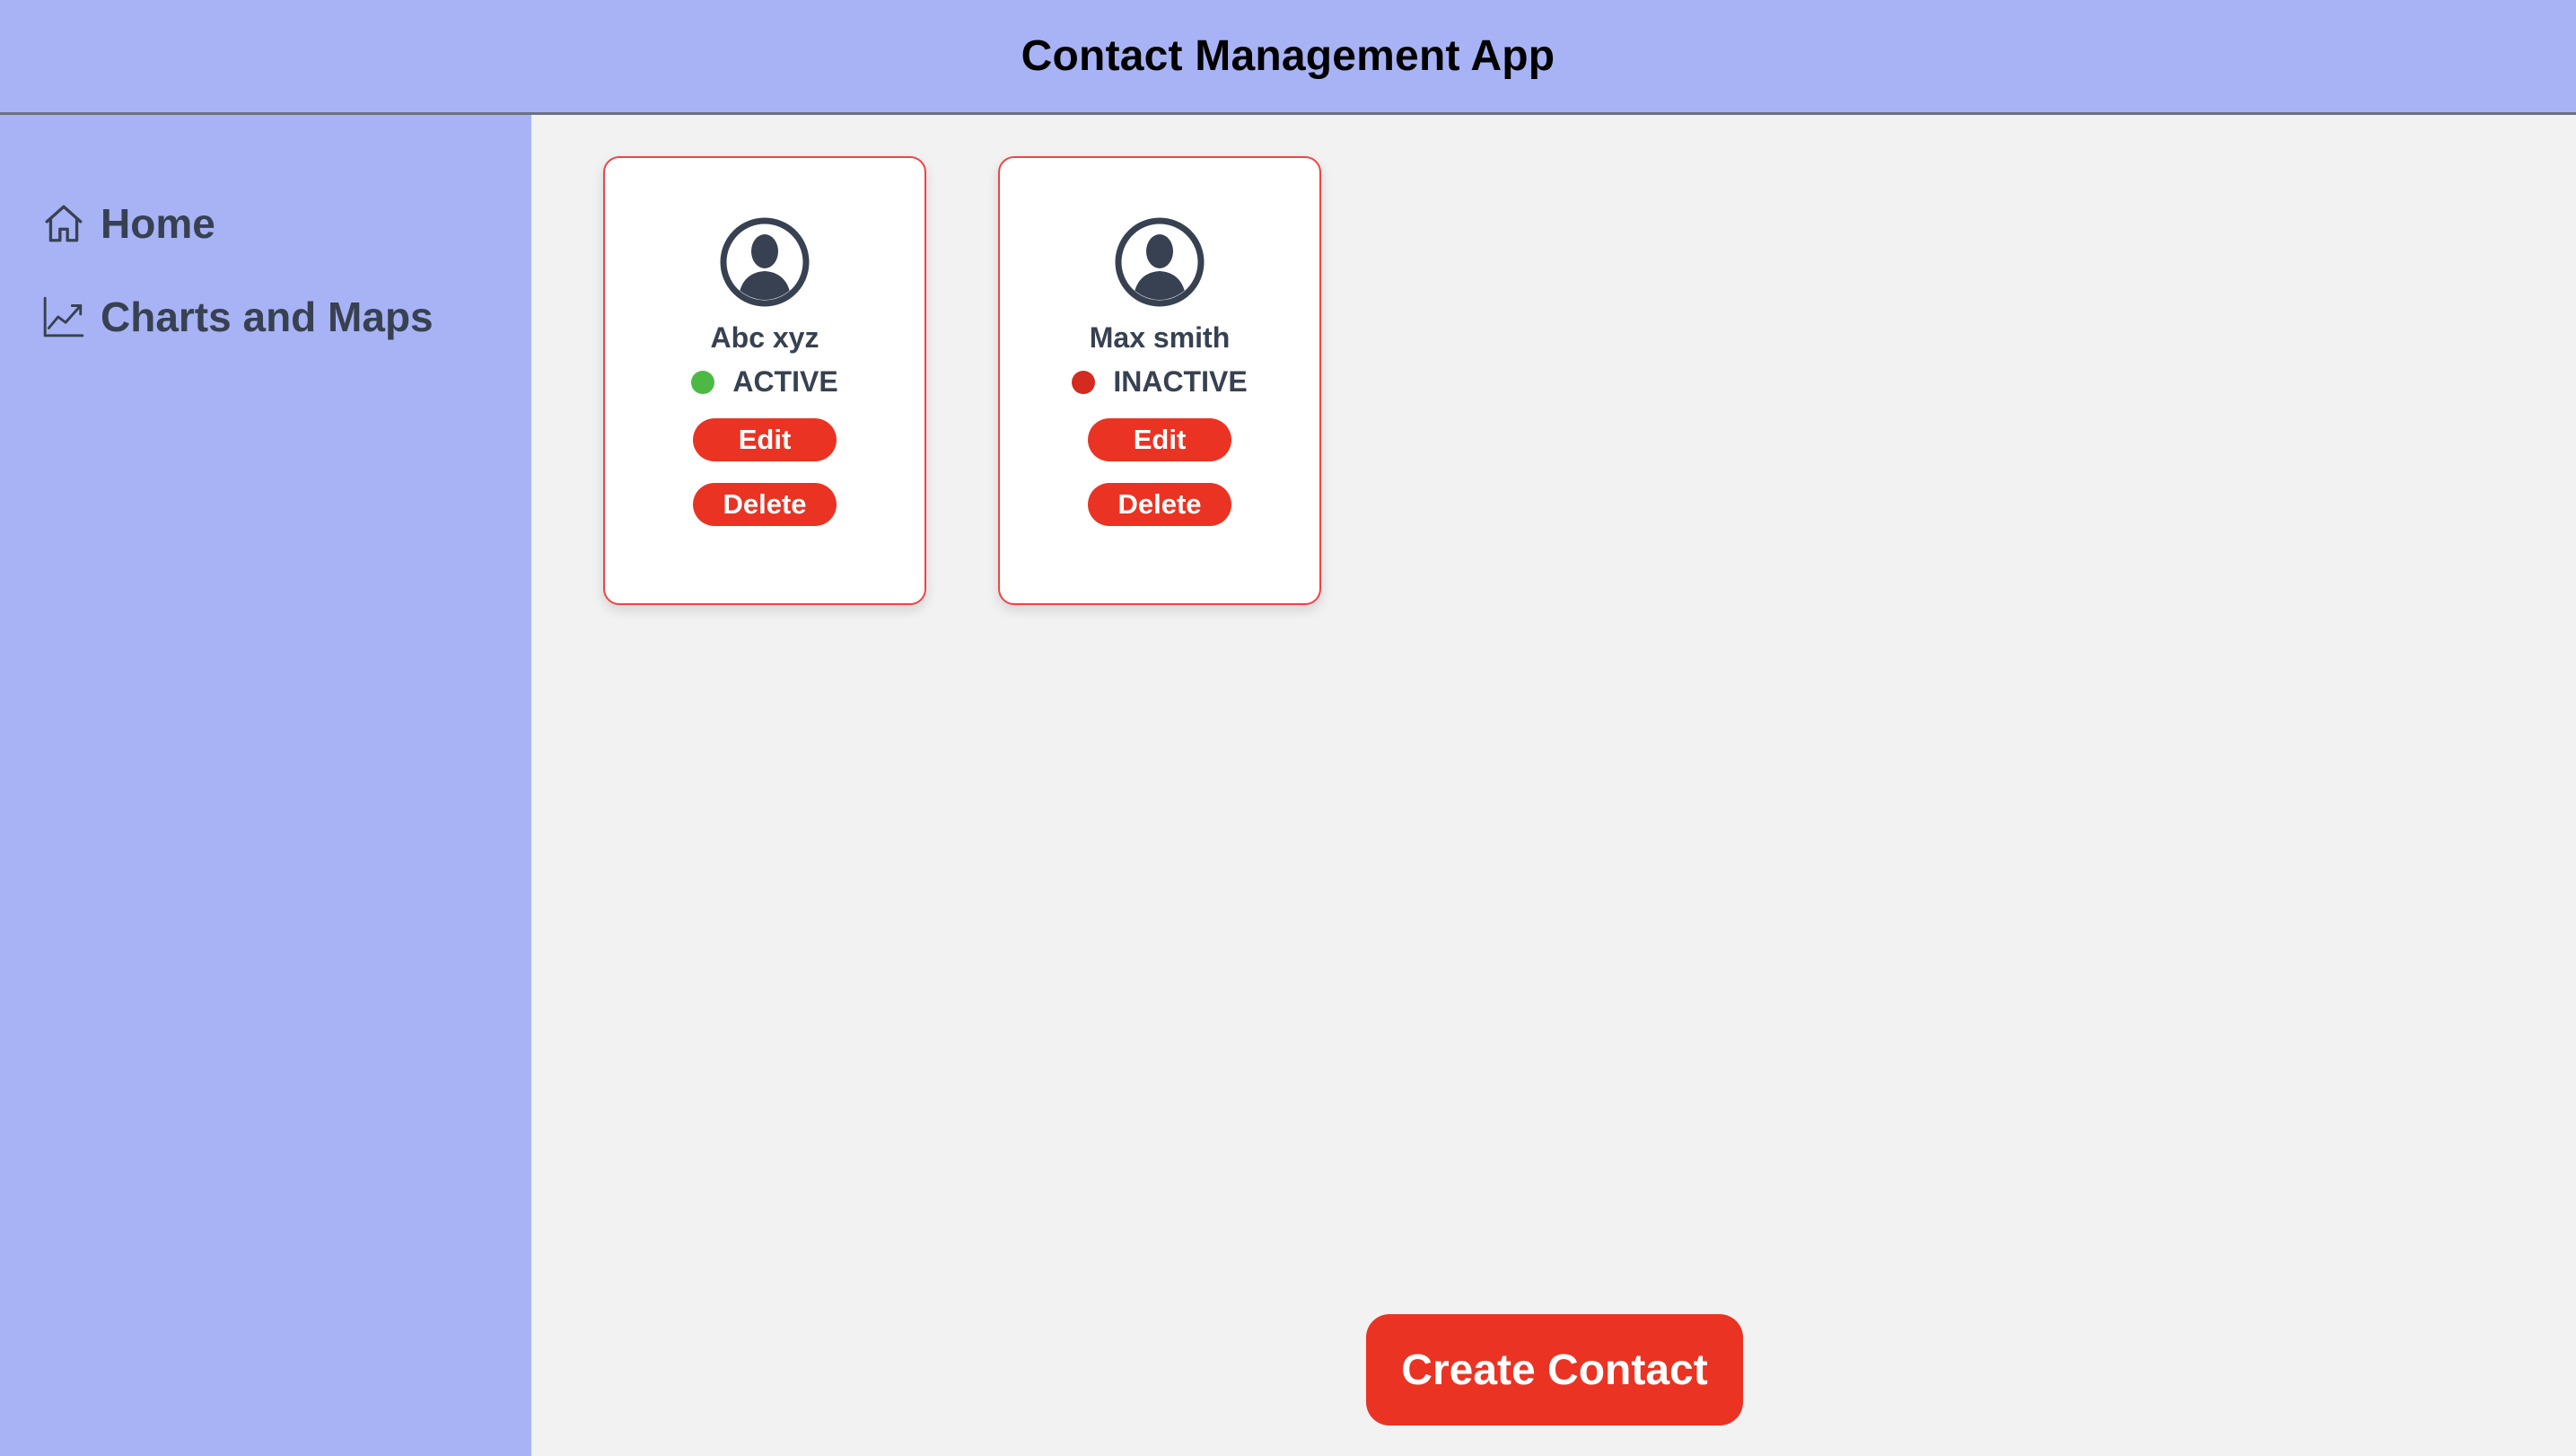 This screenshot has height=1456, width=2576. I want to click on sidebar-item-charts-and-maps: Charts and Maps, so click(265, 316).